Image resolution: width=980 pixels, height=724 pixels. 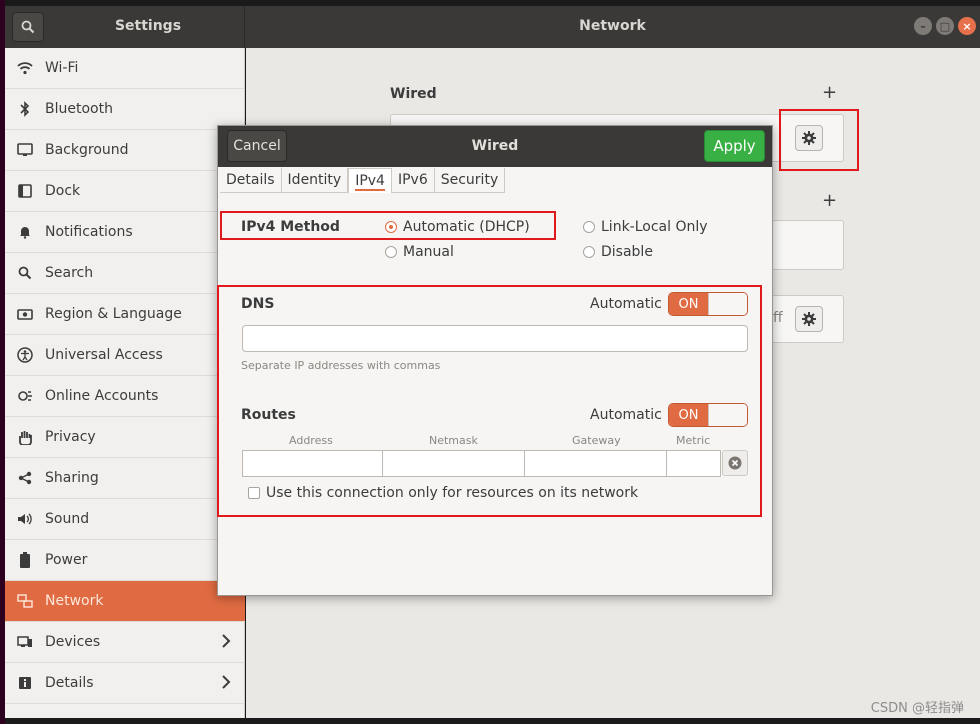 I want to click on tab-ipv4: IPv4, so click(x=370, y=180).